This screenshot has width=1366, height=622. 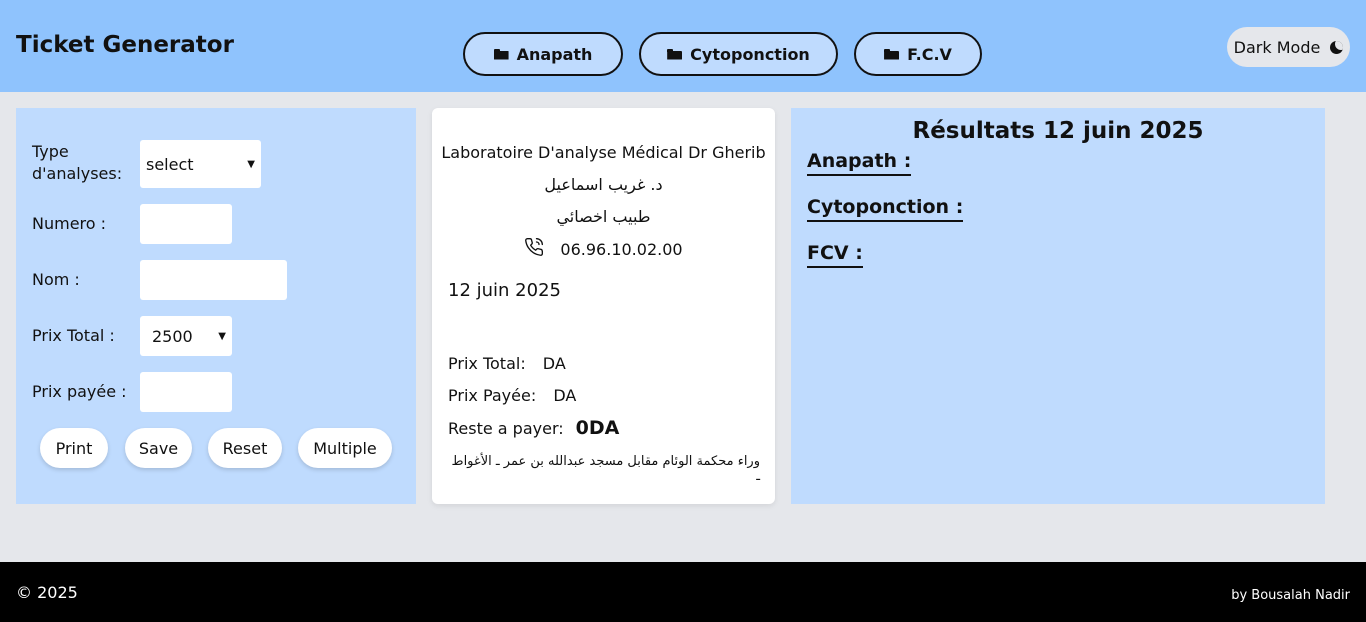 I want to click on nom-input, so click(x=213, y=280).